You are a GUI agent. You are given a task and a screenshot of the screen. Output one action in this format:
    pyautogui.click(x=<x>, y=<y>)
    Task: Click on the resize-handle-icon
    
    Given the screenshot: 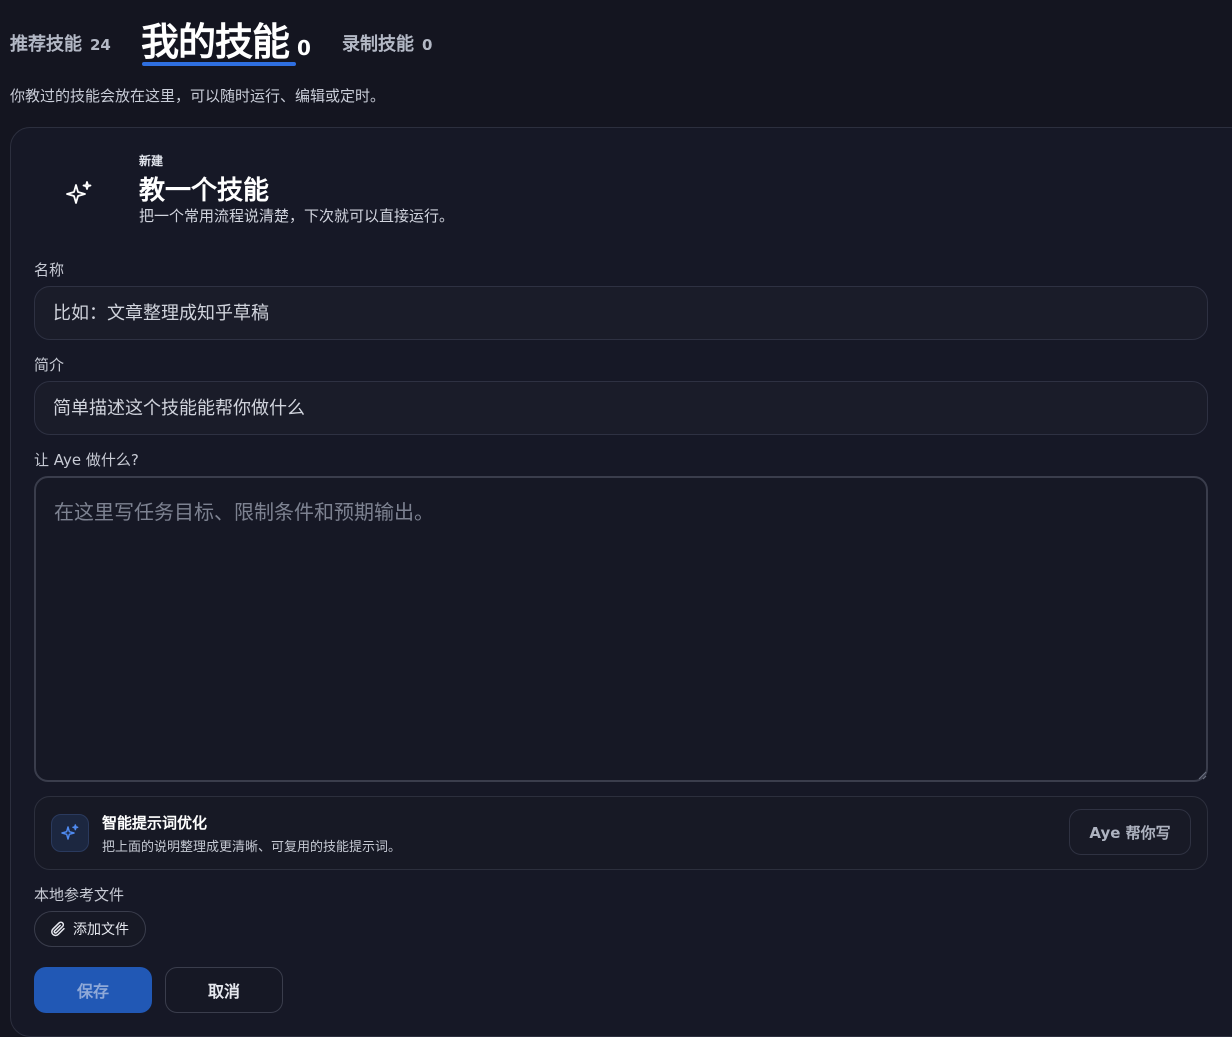 What is the action you would take?
    pyautogui.click(x=1202, y=775)
    